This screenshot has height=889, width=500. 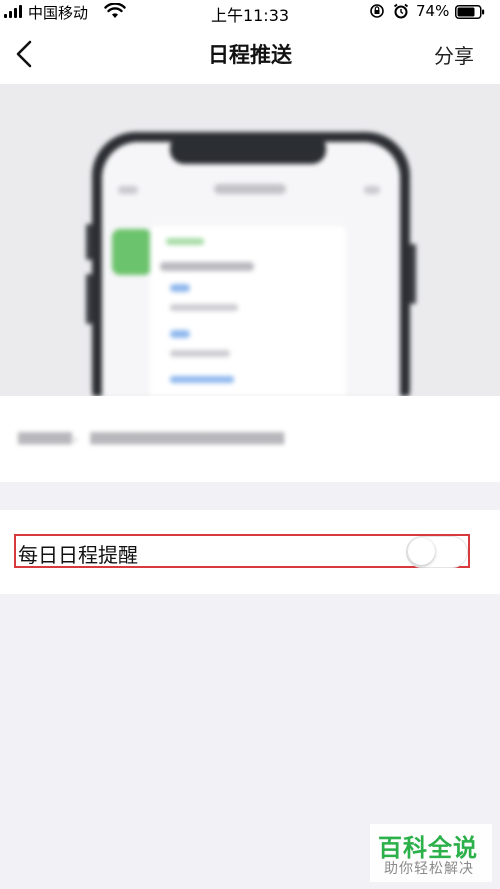 I want to click on watermark-slogan: 助你轻松解决, so click(x=429, y=869).